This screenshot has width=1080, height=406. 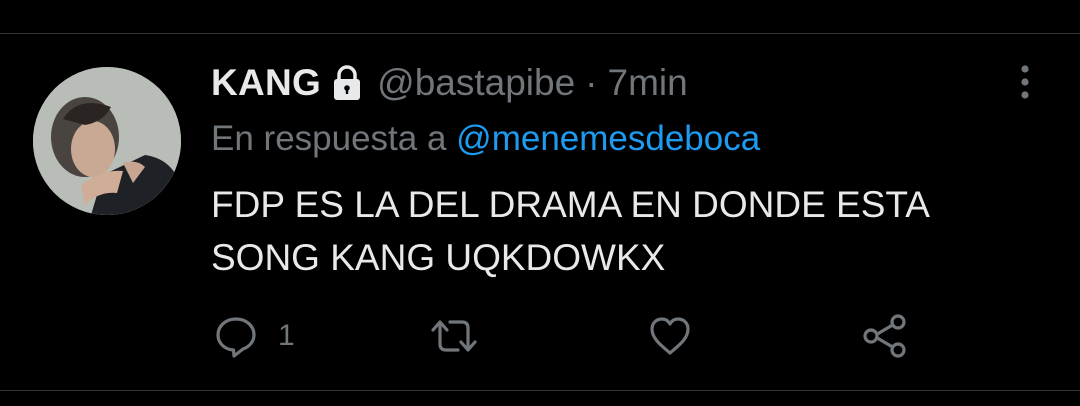 I want to click on user-handle: @bastapibe, so click(x=476, y=83).